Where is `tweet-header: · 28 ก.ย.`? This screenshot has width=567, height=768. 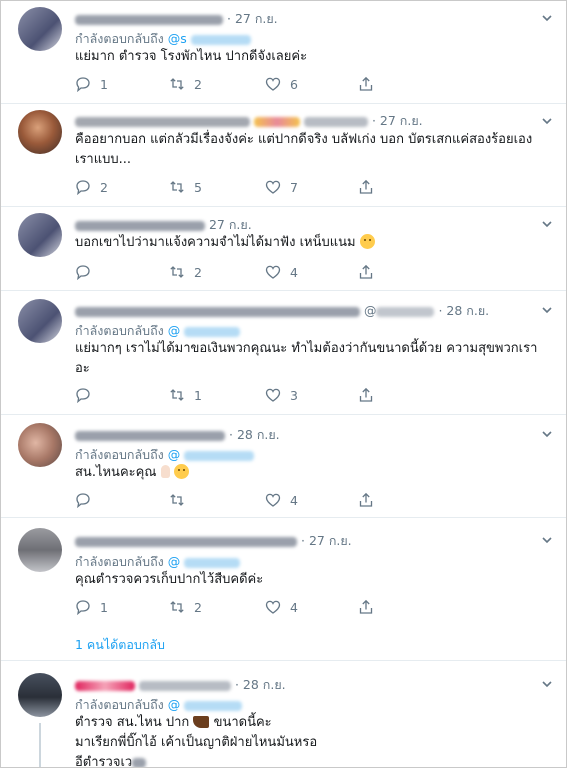
tweet-header: · 28 ก.ย. is located at coordinates (180, 685).